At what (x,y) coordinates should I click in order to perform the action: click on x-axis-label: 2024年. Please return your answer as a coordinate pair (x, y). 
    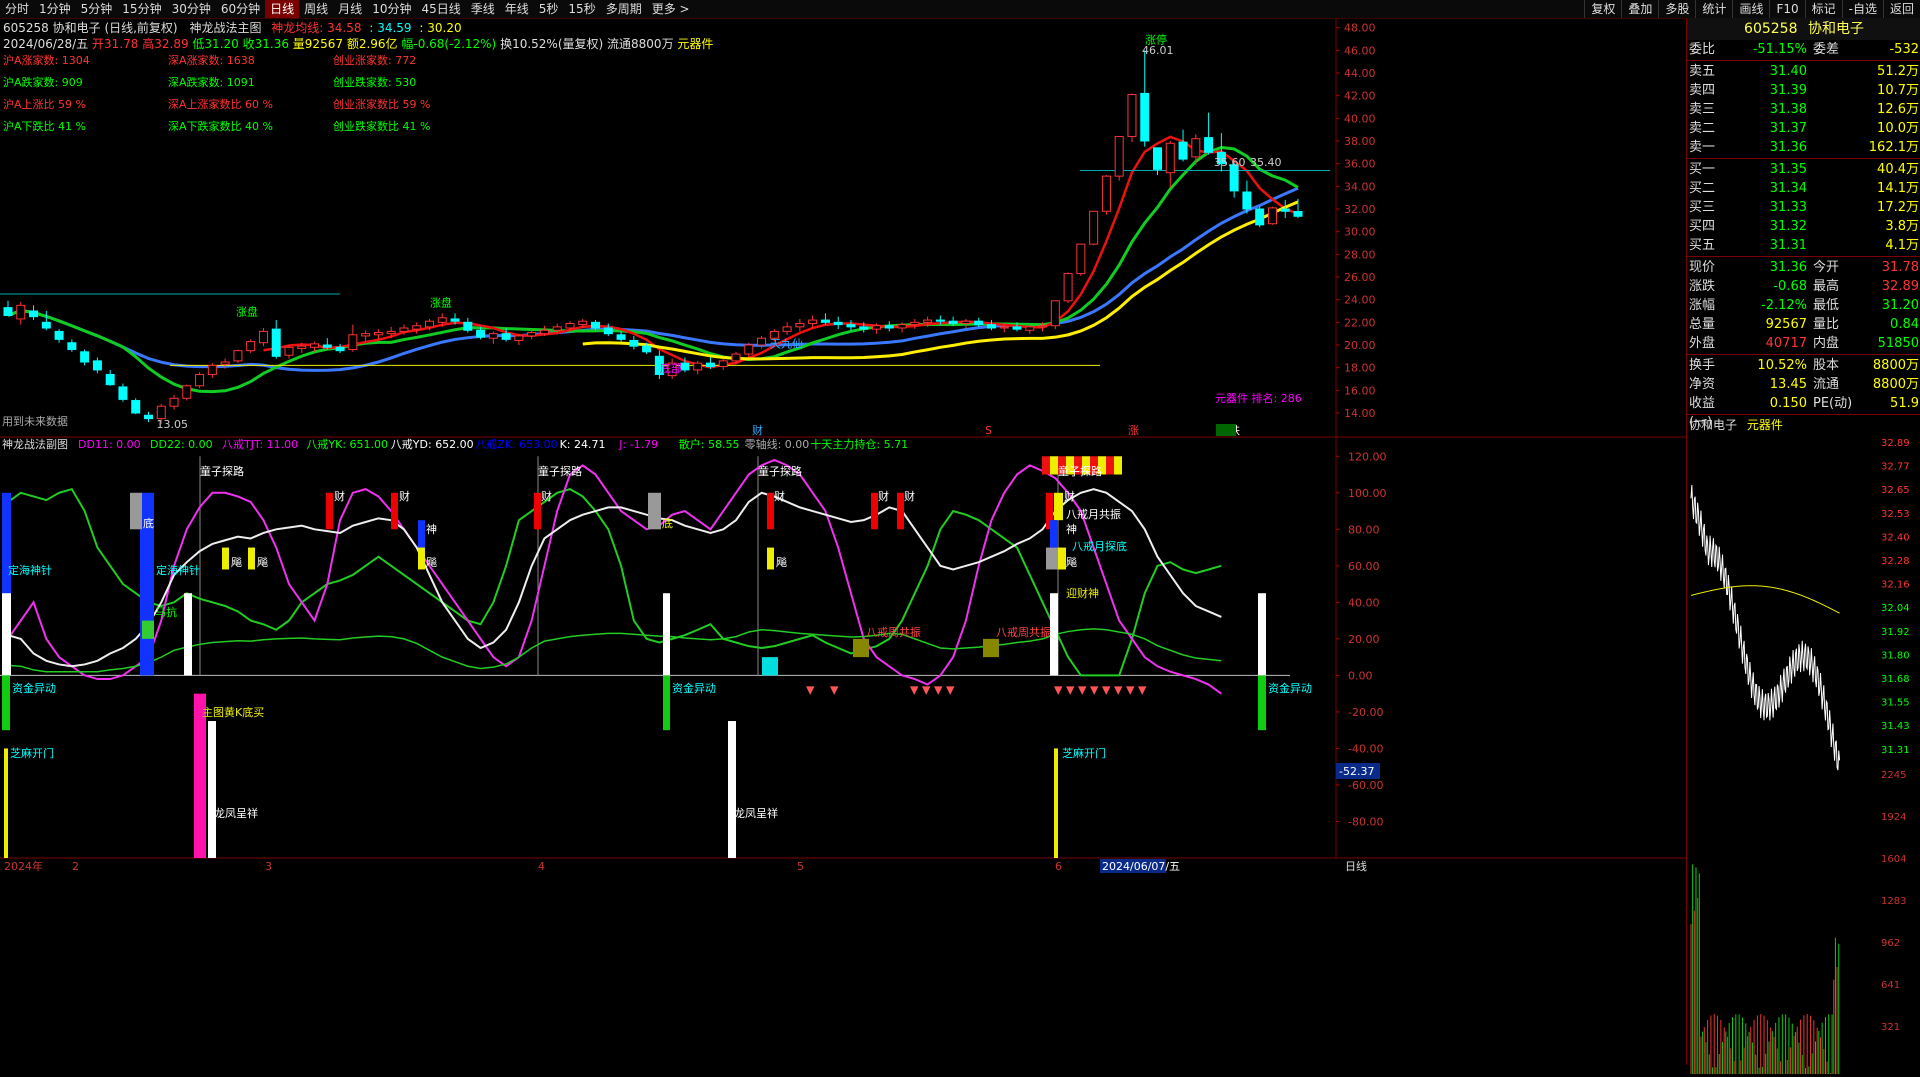
    Looking at the image, I should click on (23, 866).